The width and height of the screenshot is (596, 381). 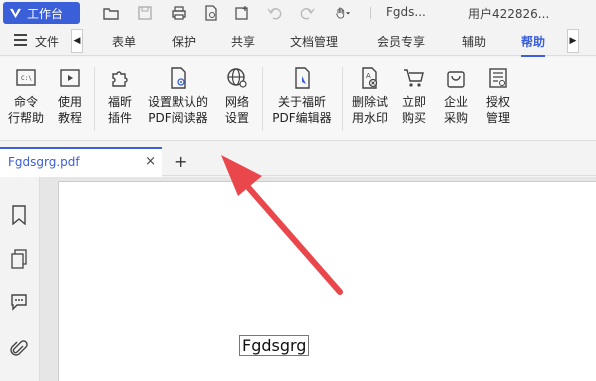 I want to click on close-tab-icon: ×, so click(x=150, y=161).